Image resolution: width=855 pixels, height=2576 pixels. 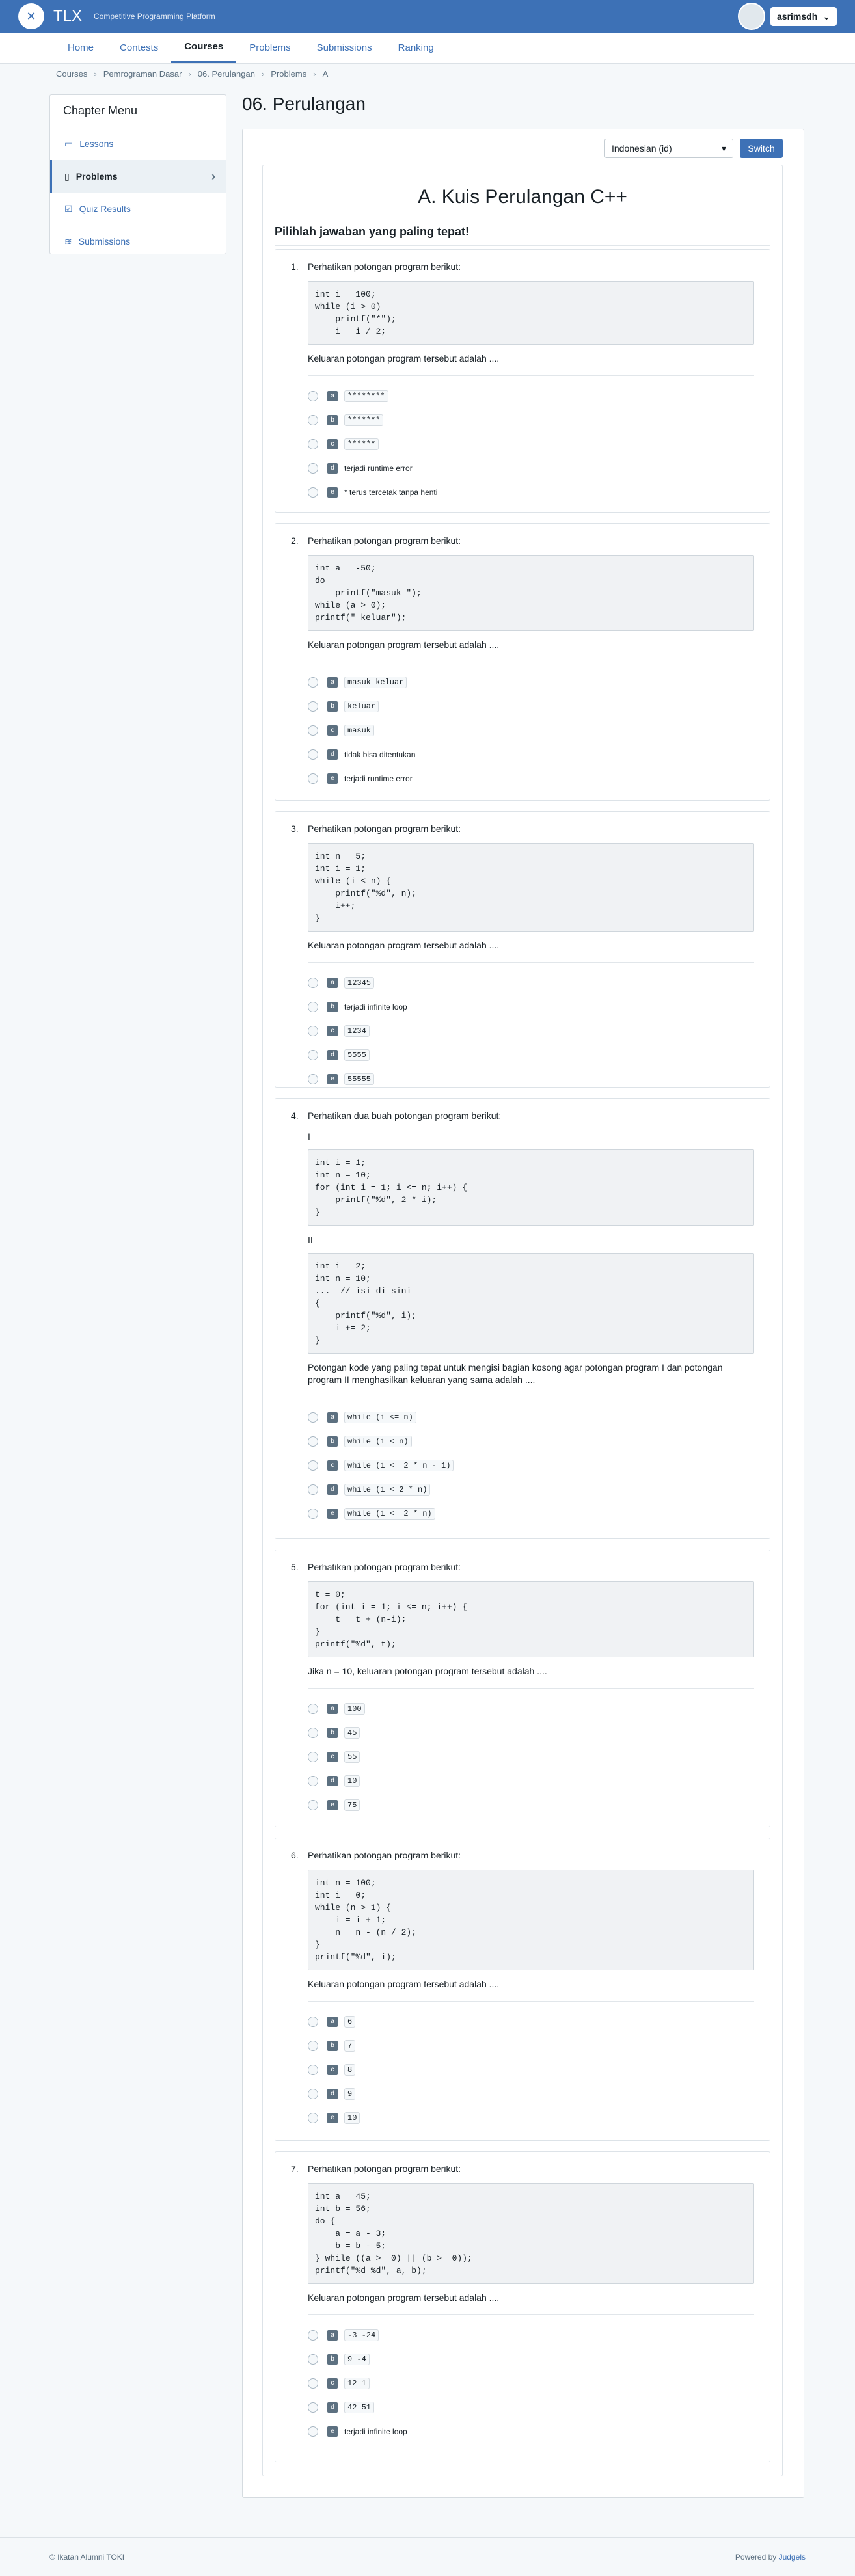 What do you see at coordinates (792, 2557) in the screenshot?
I see `judgels-link: Judgels` at bounding box center [792, 2557].